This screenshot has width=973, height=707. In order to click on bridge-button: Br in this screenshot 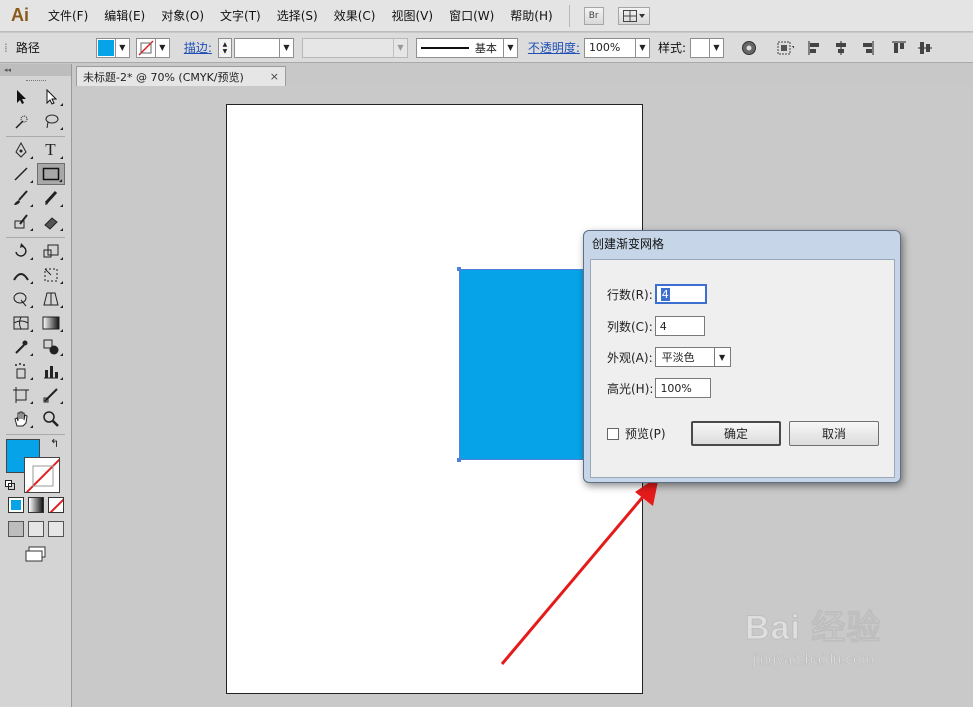, I will do `click(593, 15)`.